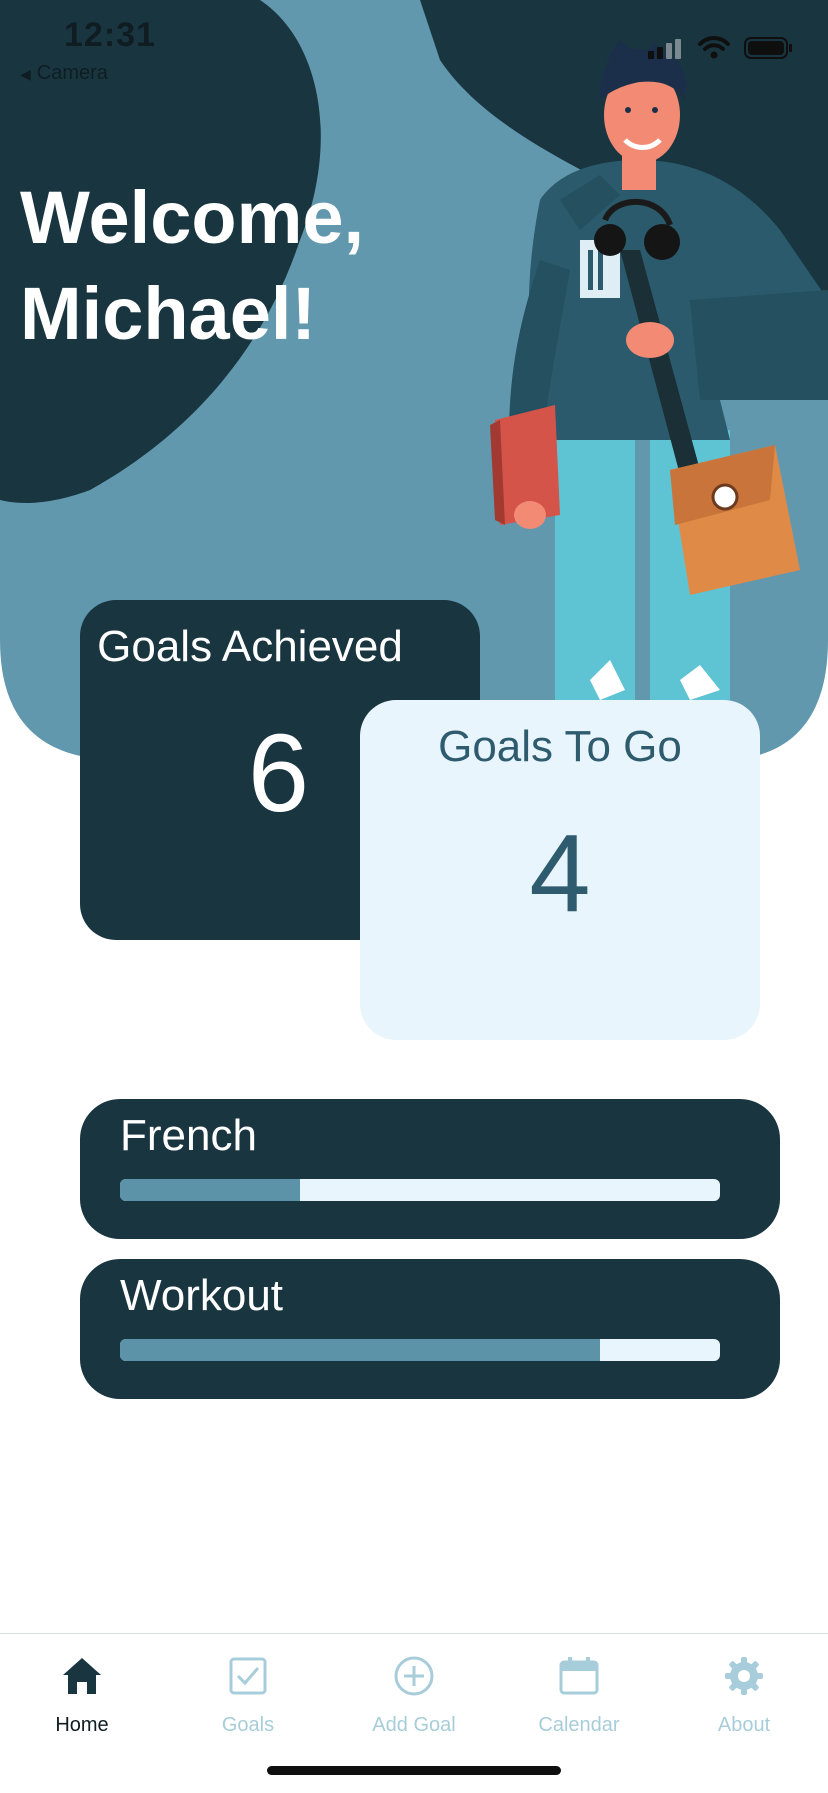 The height and width of the screenshot is (1793, 828). I want to click on tab-label: Home, so click(82, 1725).